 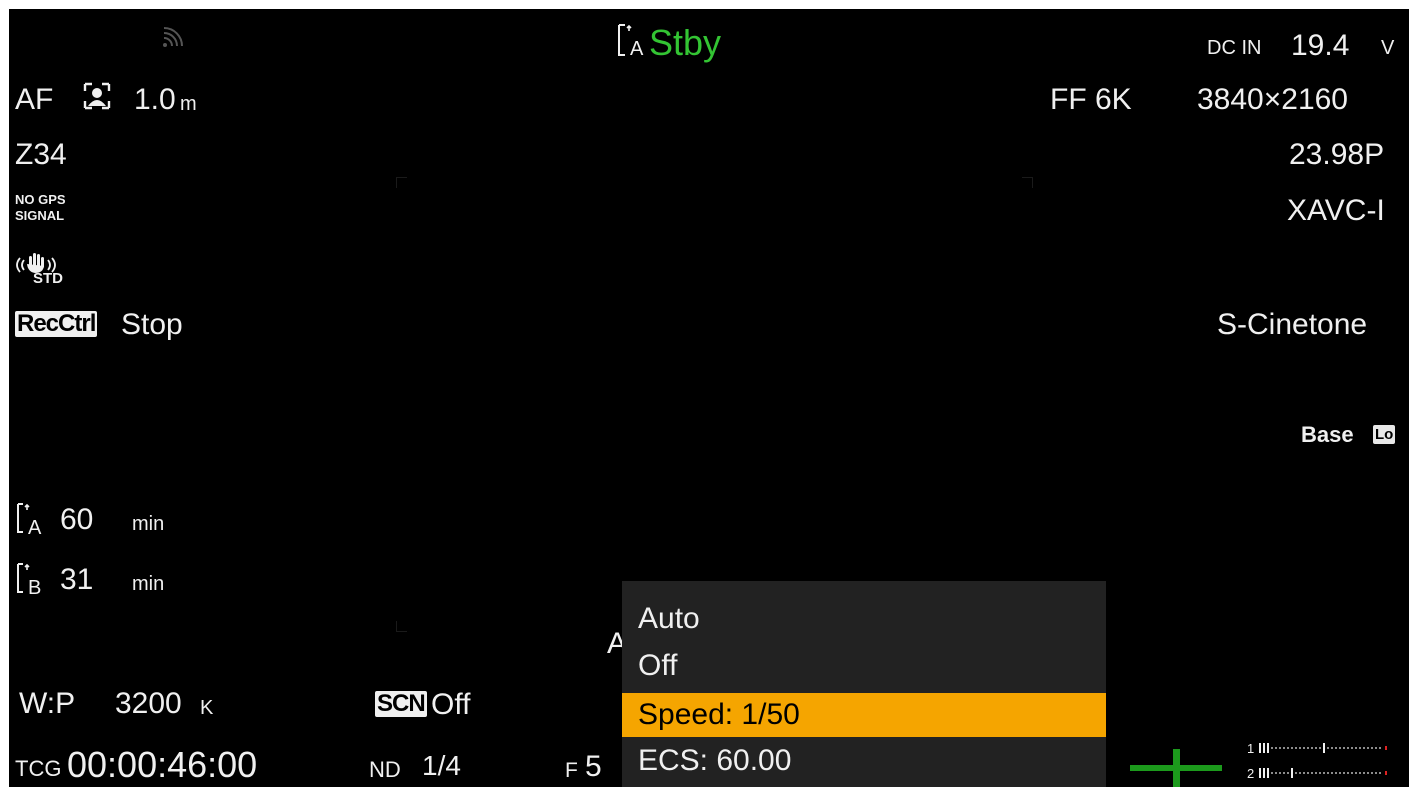 What do you see at coordinates (1336, 210) in the screenshot?
I see `codec: XAVC-I` at bounding box center [1336, 210].